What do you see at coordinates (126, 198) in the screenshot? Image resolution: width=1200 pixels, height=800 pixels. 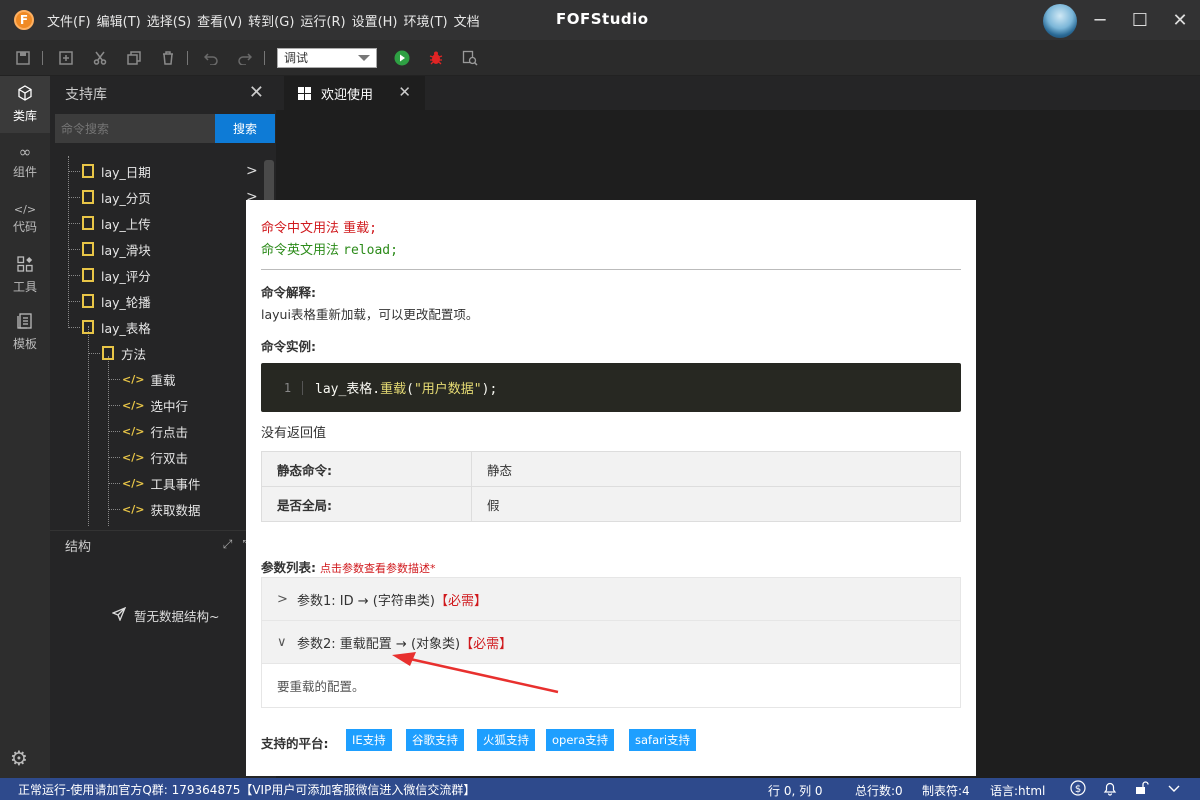 I see `tree-item-label: lay_分页` at bounding box center [126, 198].